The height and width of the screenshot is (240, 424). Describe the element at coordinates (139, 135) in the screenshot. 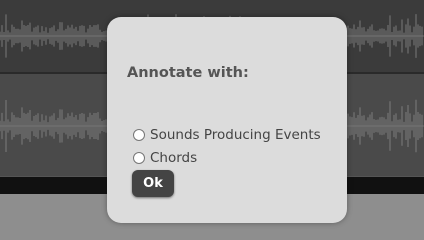

I see `radio-sounds-producing-events` at that location.